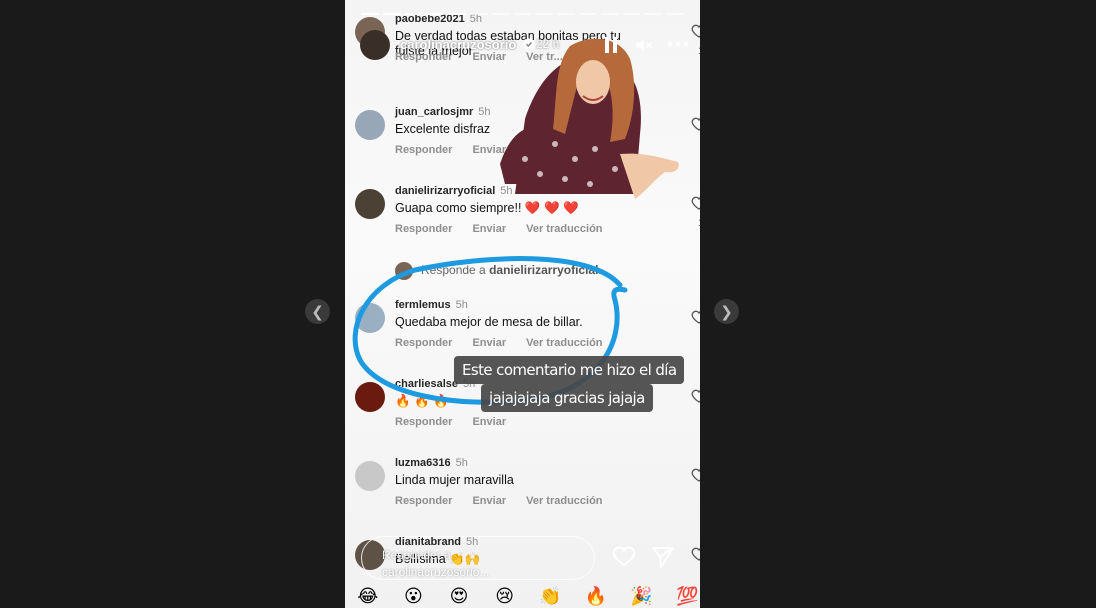 The height and width of the screenshot is (608, 1096). Describe the element at coordinates (458, 44) in the screenshot. I see `story-username: carolinacruzosorio` at that location.